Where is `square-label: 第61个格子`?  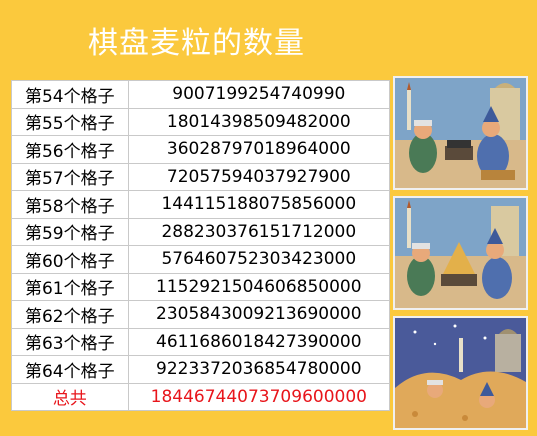 square-label: 第61个格子 is located at coordinates (70, 286).